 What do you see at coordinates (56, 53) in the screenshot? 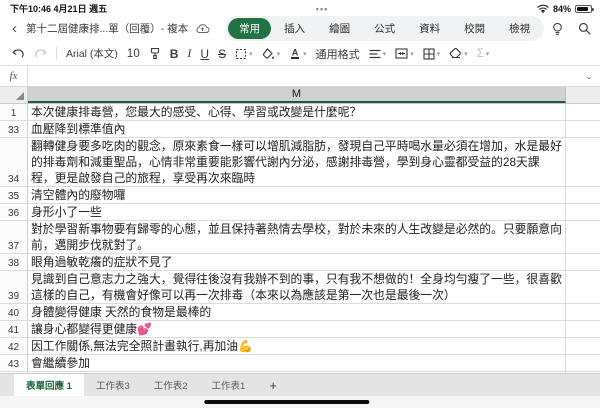
I see `toolbar-divider` at bounding box center [56, 53].